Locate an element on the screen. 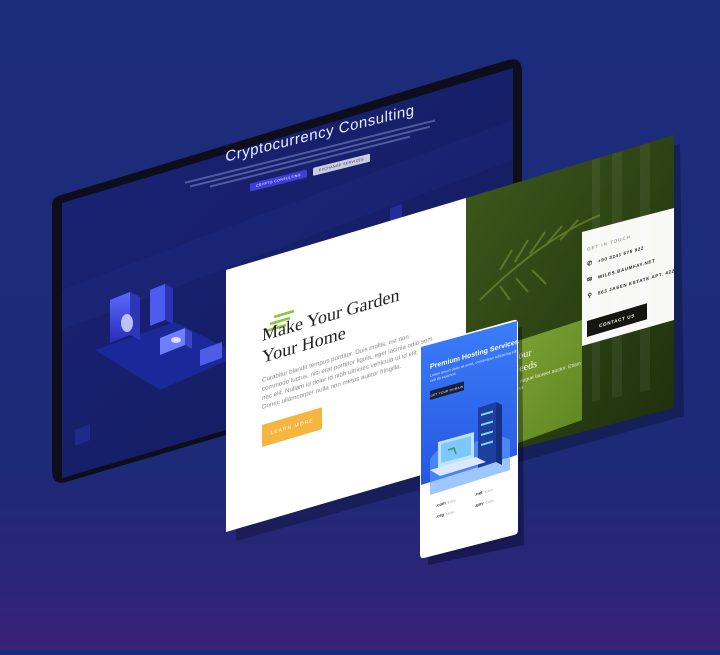  contact-email: WILES.BAUMFAY.NET is located at coordinates (626, 269).